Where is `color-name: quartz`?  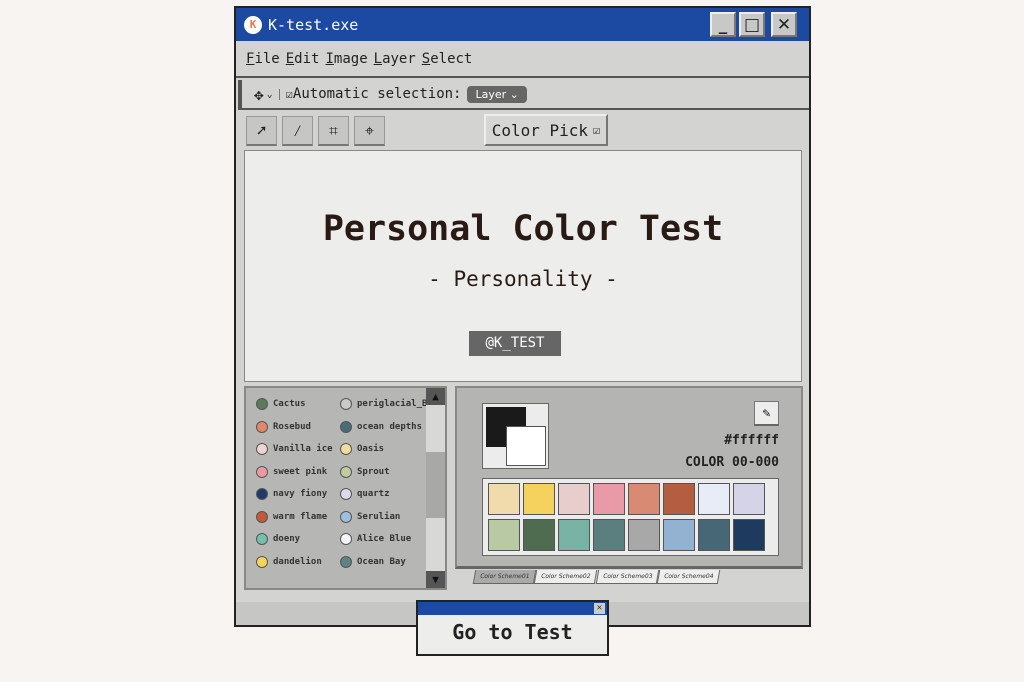
color-name: quartz is located at coordinates (373, 494).